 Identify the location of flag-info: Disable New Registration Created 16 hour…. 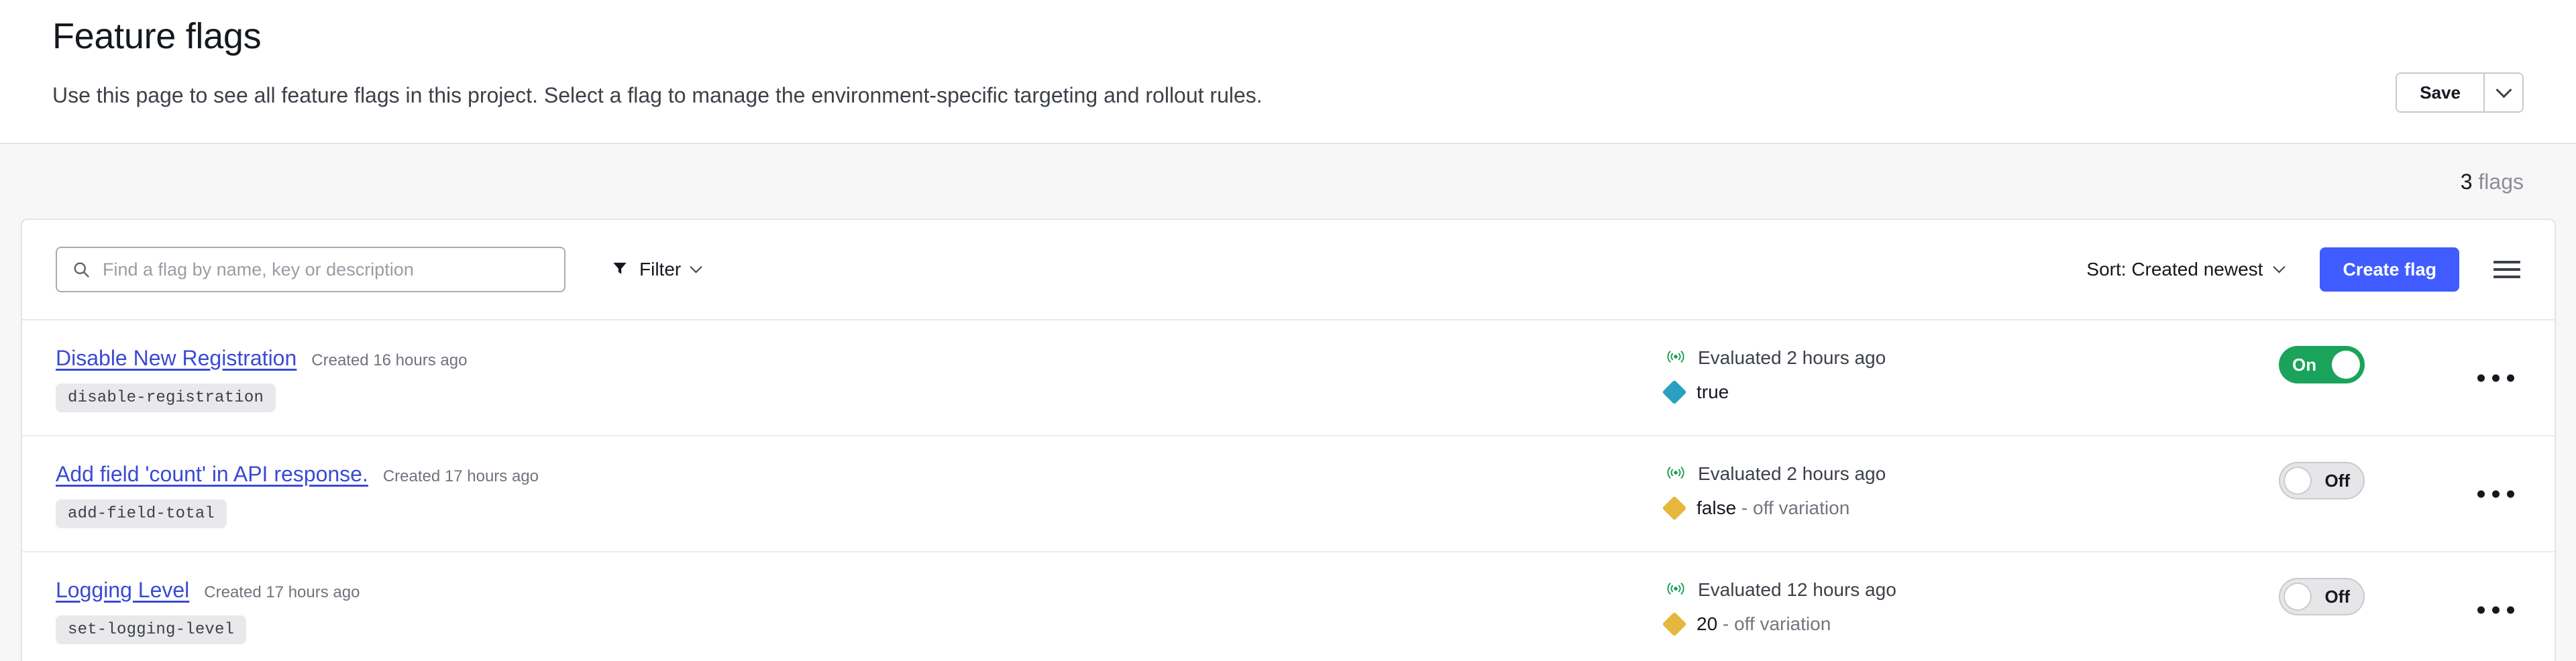
(861, 377).